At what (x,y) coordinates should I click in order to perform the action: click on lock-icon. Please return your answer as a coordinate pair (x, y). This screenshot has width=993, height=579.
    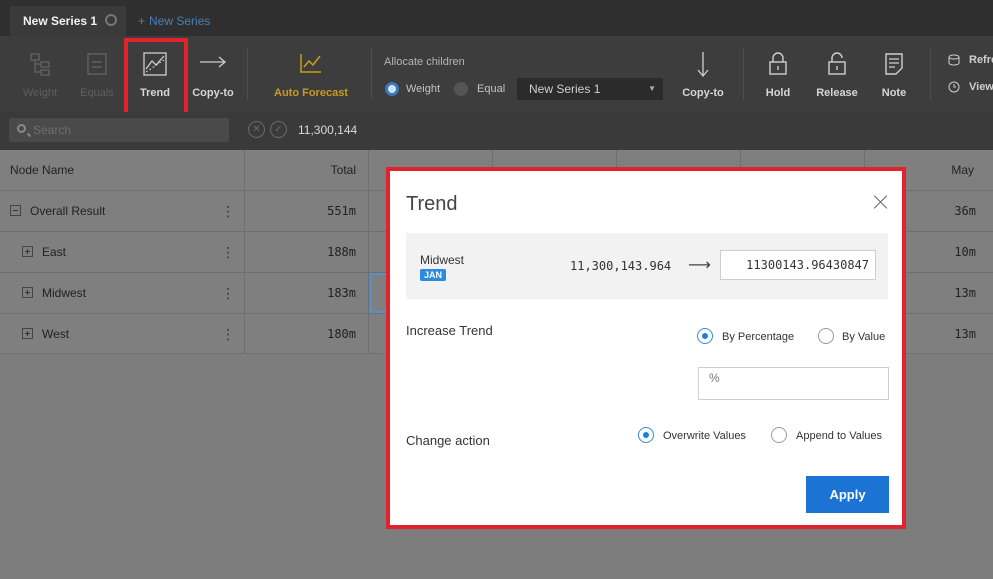
    Looking at the image, I should click on (778, 63).